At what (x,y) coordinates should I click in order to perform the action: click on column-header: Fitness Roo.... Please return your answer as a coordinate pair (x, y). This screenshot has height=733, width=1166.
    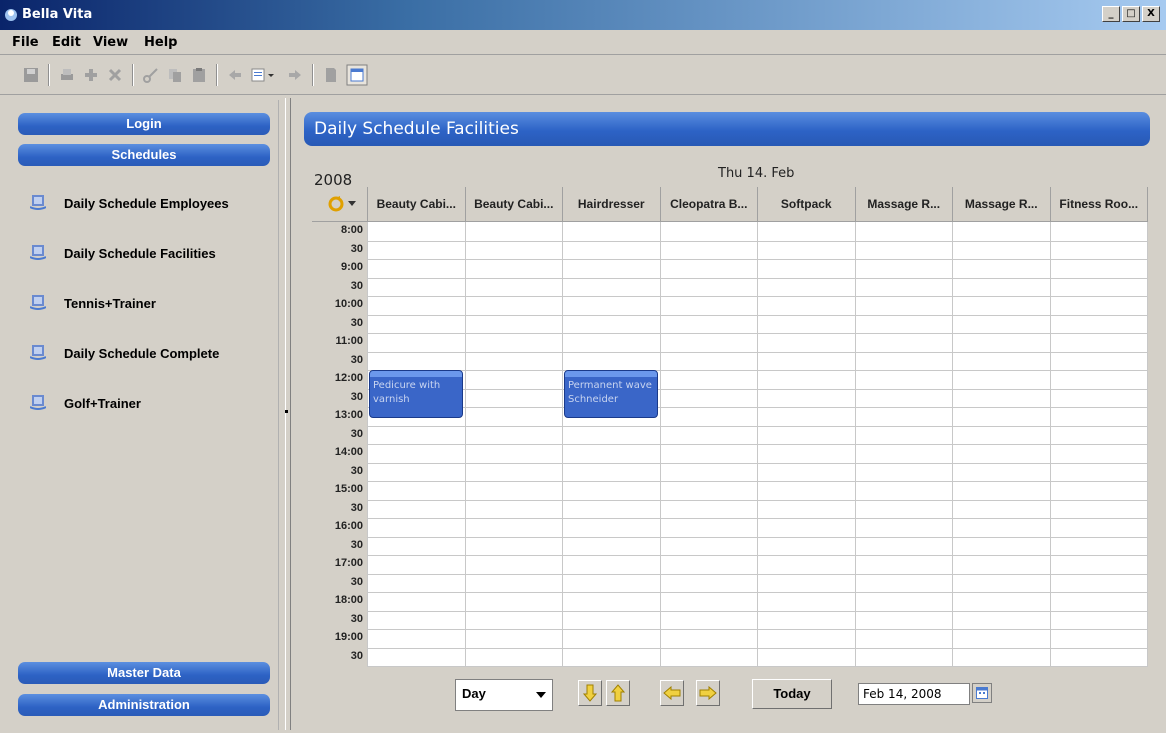
    Looking at the image, I should click on (1099, 204).